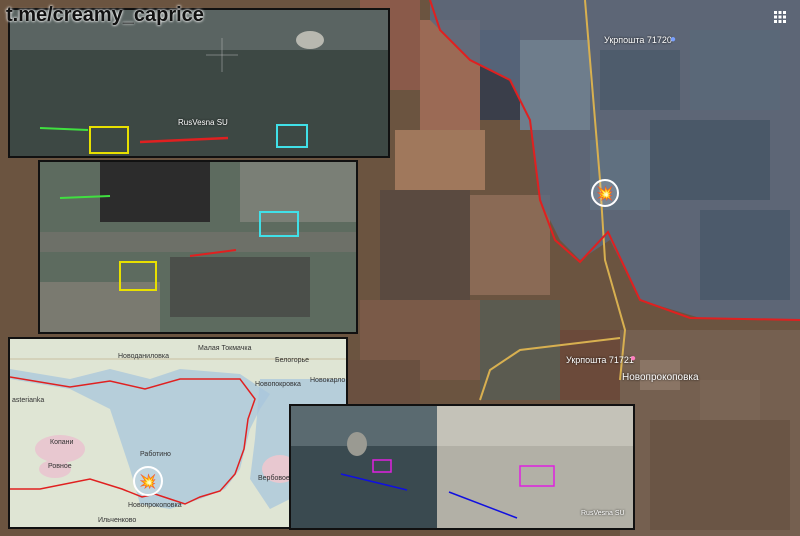 The image size is (800, 536). I want to click on label-ukrposhta-71721: Укрпошта 71721, so click(600, 360).